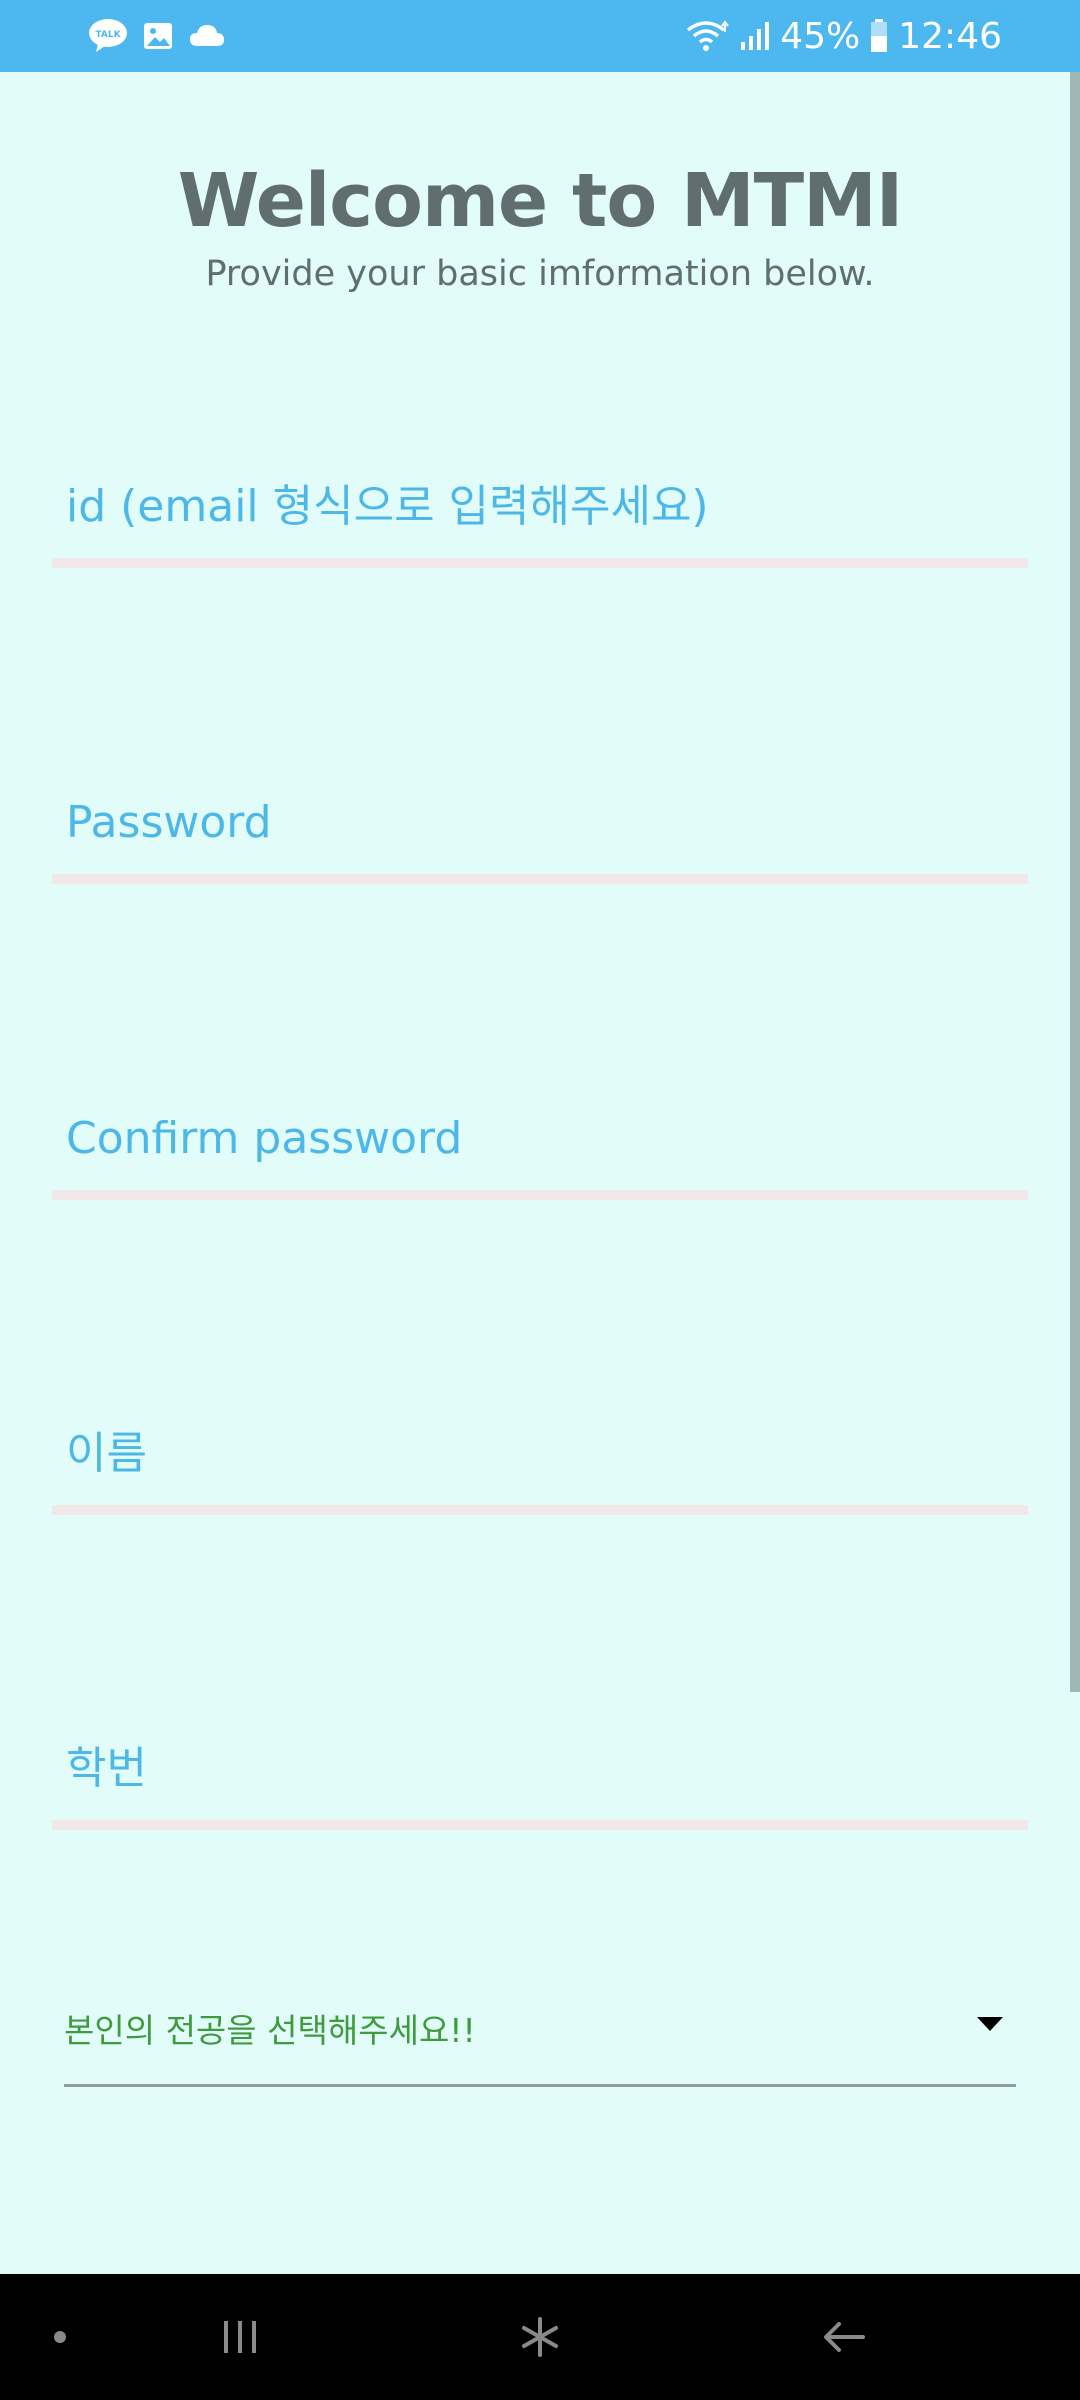  What do you see at coordinates (1075, 882) in the screenshot?
I see `scroll-indicator` at bounding box center [1075, 882].